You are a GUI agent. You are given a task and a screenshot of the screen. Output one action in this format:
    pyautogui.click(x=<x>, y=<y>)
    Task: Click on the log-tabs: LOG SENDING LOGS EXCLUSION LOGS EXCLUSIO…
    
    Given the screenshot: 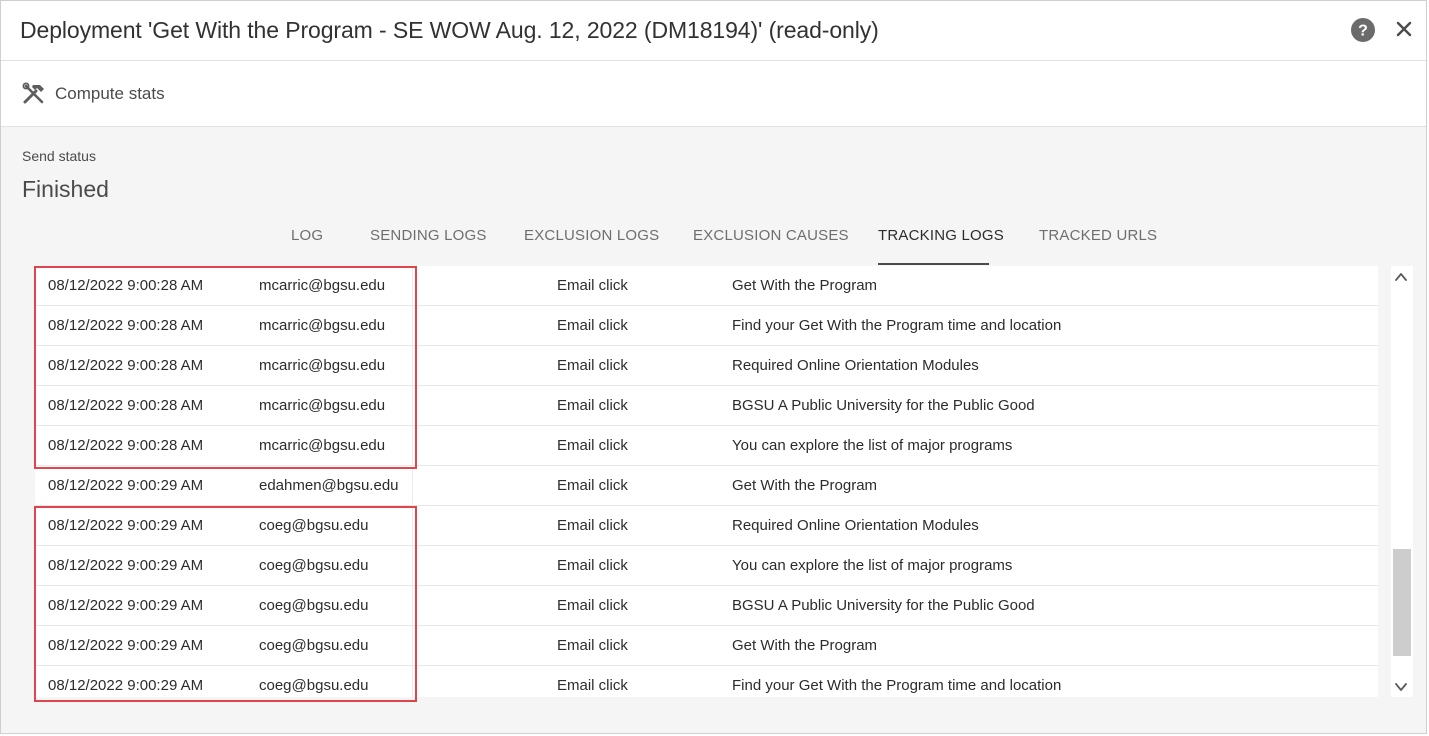 What is the action you would take?
    pyautogui.click(x=713, y=241)
    